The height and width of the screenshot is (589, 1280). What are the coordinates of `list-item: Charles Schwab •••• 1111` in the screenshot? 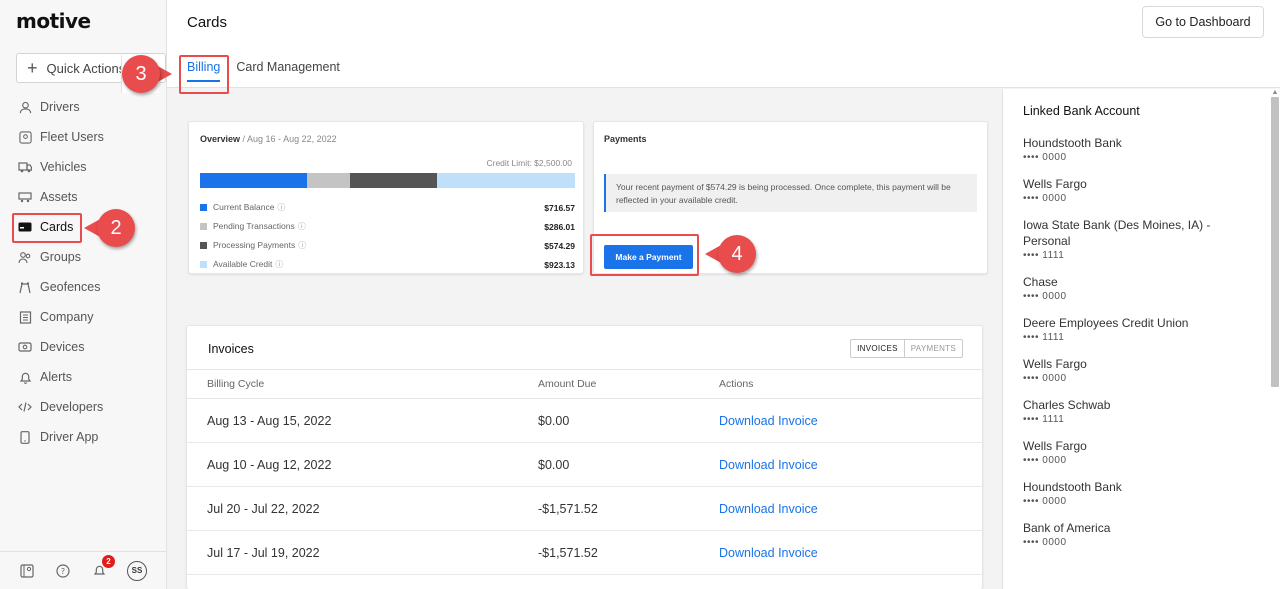 It's located at (1138, 411).